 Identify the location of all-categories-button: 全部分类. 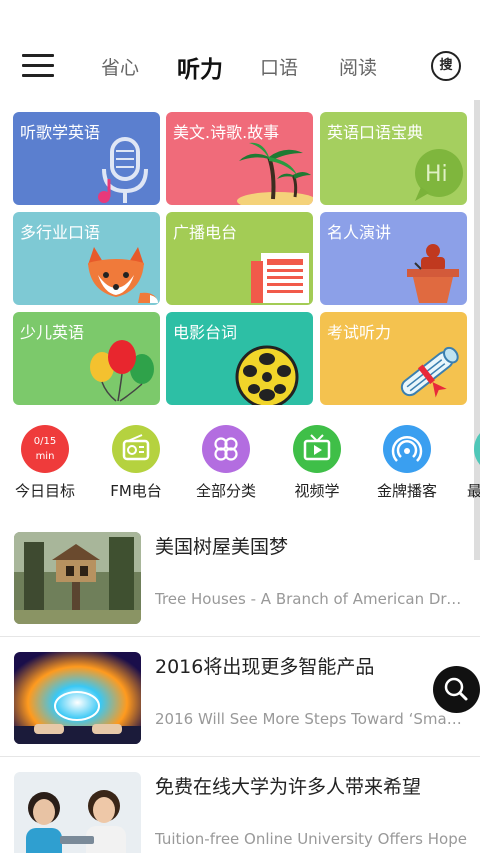
(226, 463).